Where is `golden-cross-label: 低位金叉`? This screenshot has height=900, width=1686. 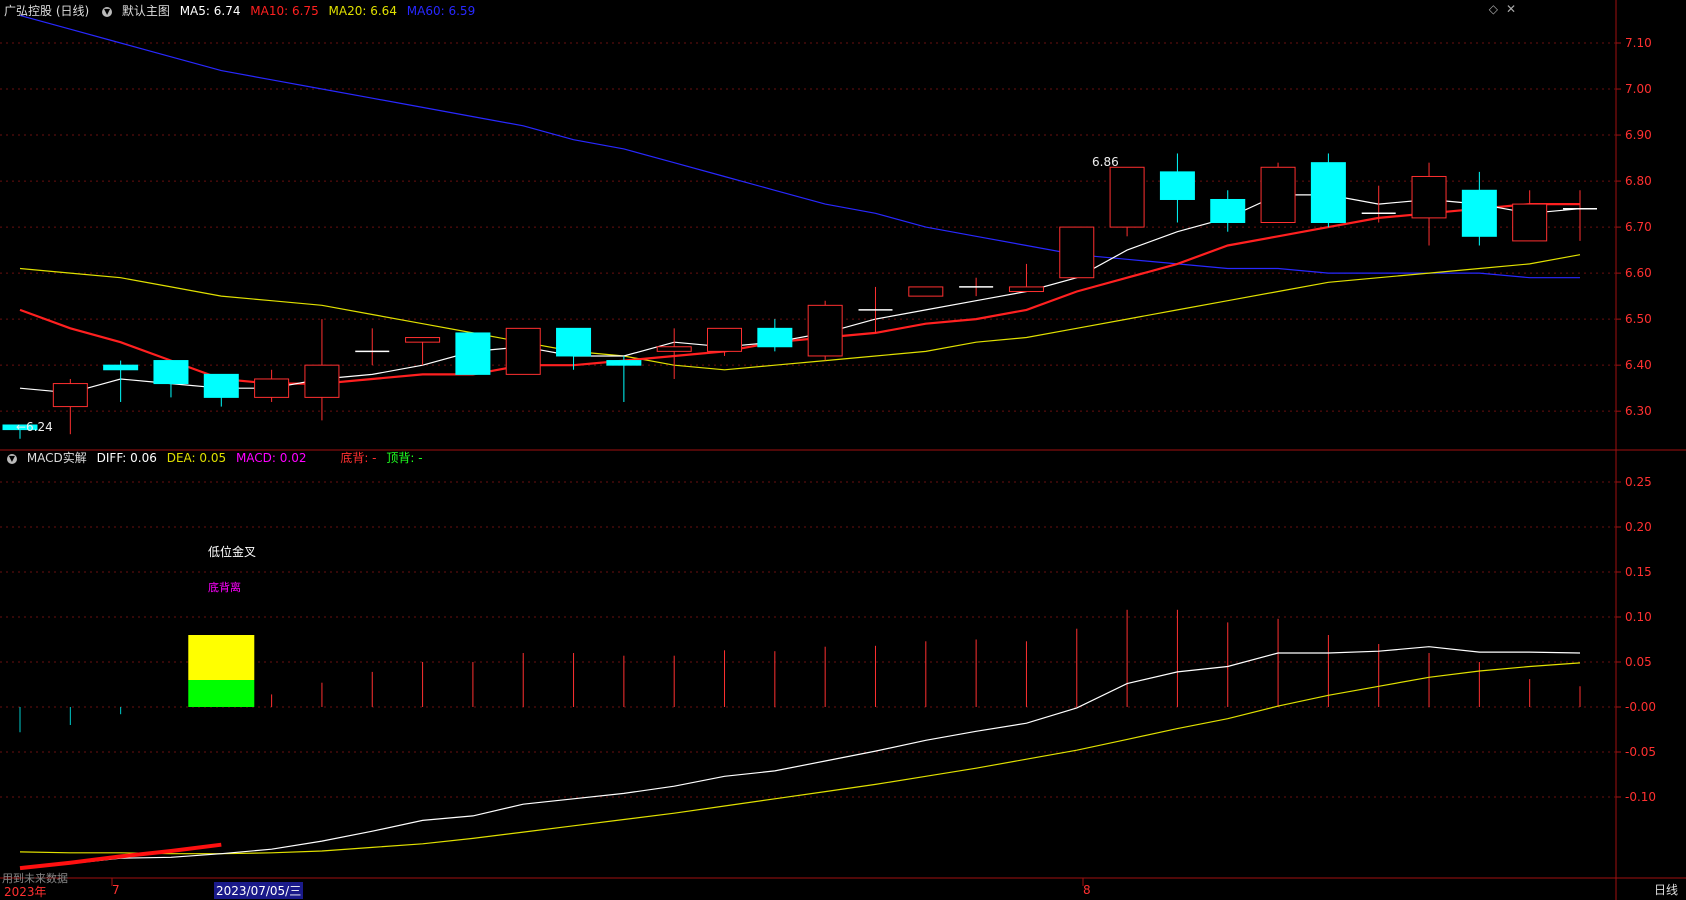
golden-cross-label: 低位金叉 is located at coordinates (232, 552).